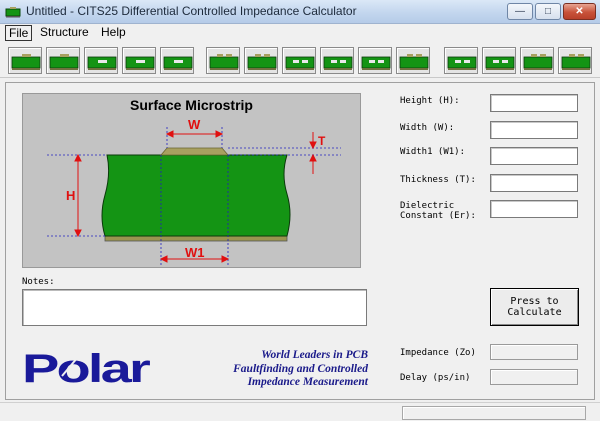  Describe the element at coordinates (102, 63) in the screenshot. I see `embedded-microstrip-icon` at that location.